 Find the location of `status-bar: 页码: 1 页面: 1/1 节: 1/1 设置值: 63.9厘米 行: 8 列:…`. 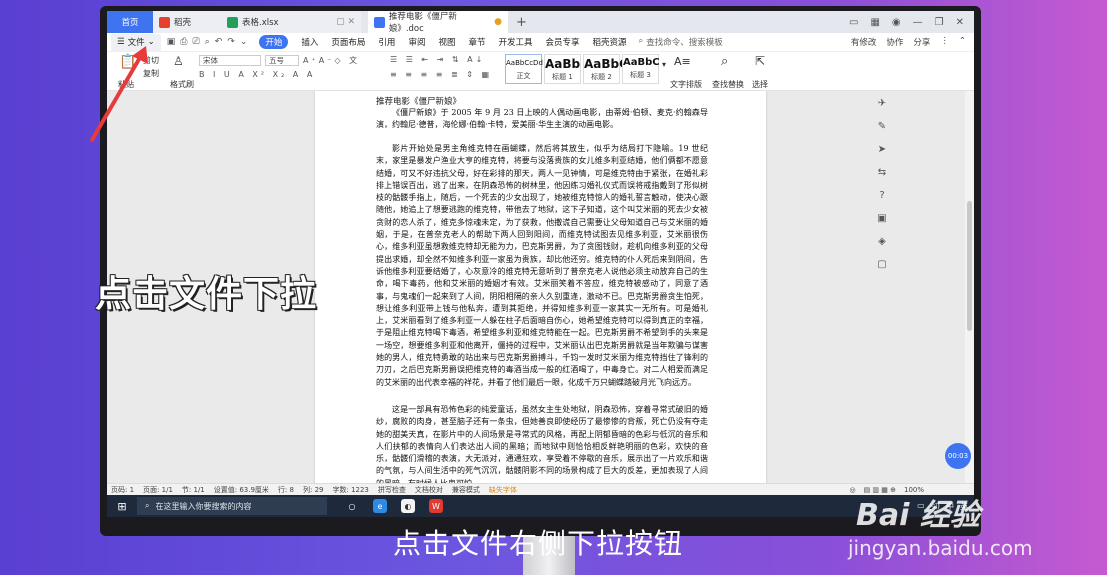

status-bar: 页码: 1 页面: 1/1 节: 1/1 设置值: 63.9厘米 行: 8 列:… is located at coordinates (540, 489).